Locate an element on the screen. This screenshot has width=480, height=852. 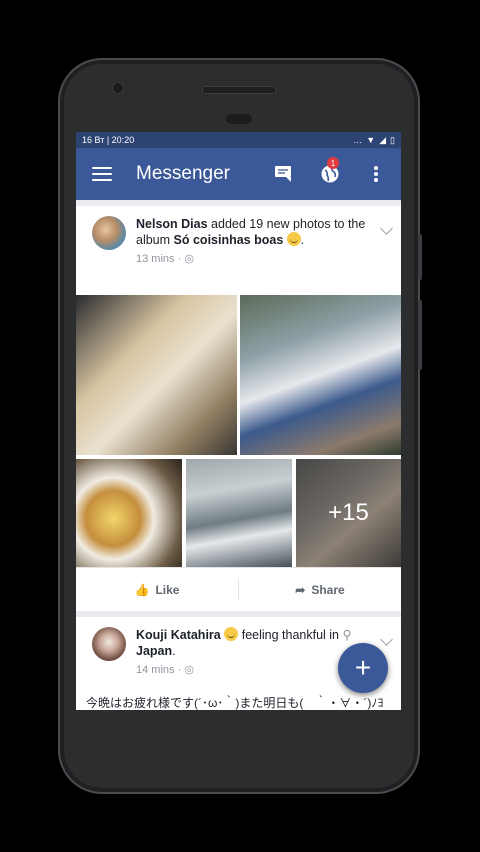
overflow-menu-icon is located at coordinates (376, 174).